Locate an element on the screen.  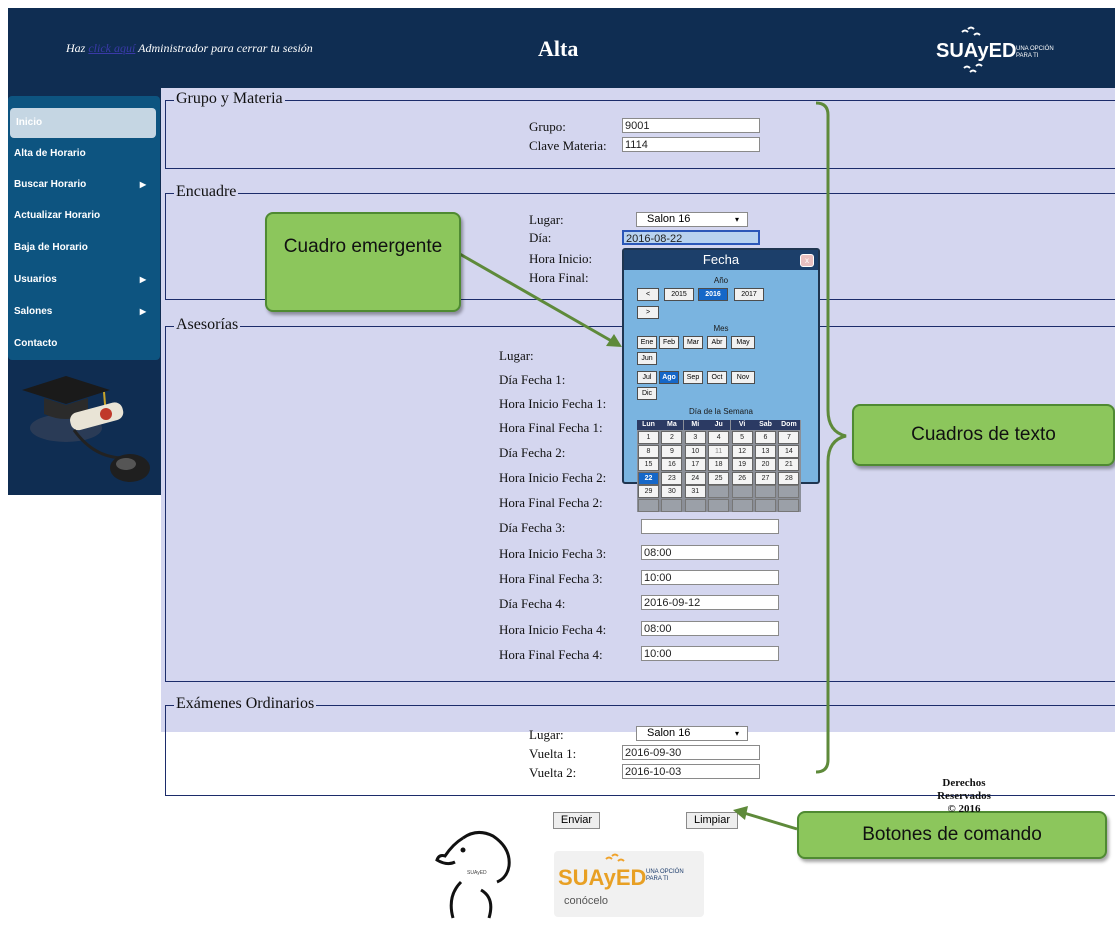
callout-botones-comando: Botones de comando is located at coordinates (952, 835).